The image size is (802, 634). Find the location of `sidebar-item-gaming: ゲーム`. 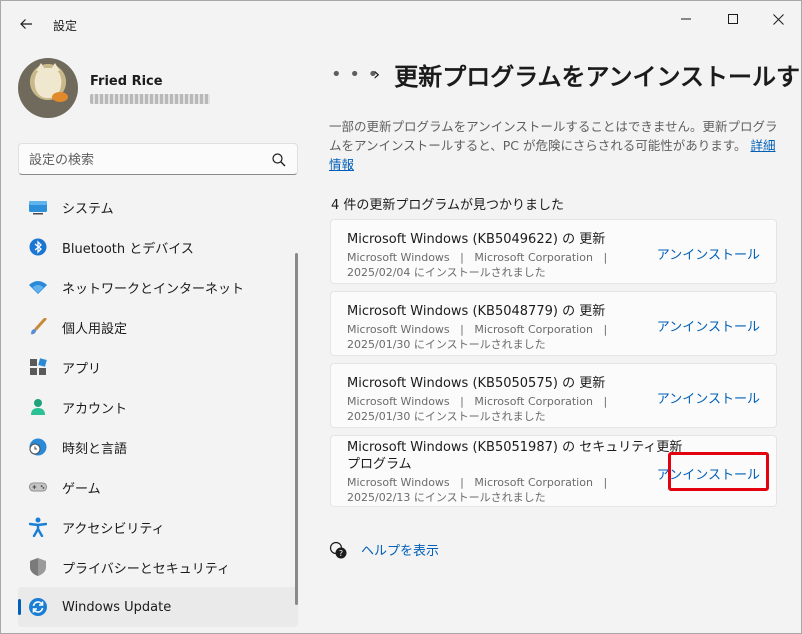

sidebar-item-gaming: ゲーム is located at coordinates (158, 487).